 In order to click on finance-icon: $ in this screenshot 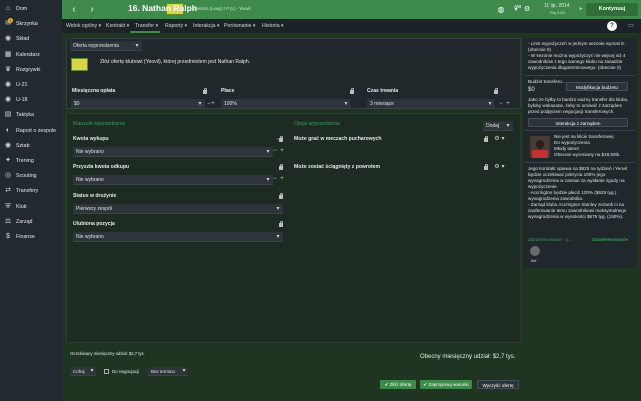, I will do `click(8, 236)`.